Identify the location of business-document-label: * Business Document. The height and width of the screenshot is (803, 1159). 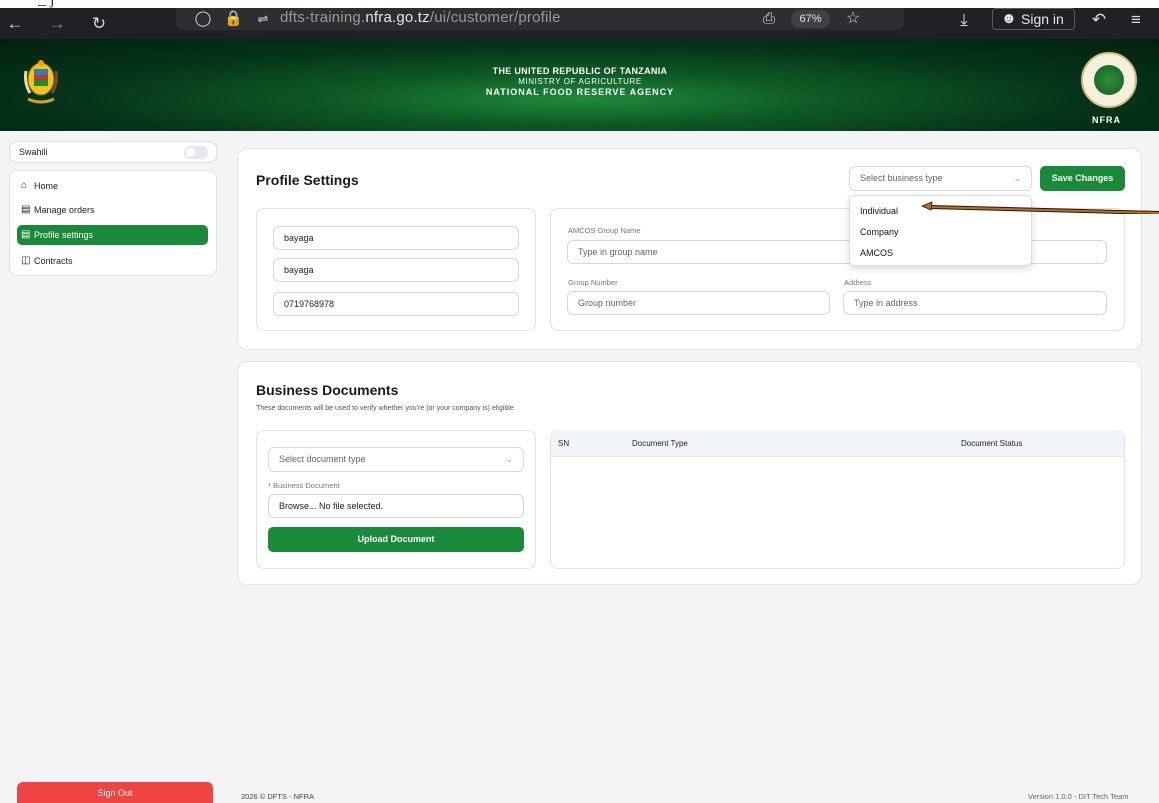
(304, 485).